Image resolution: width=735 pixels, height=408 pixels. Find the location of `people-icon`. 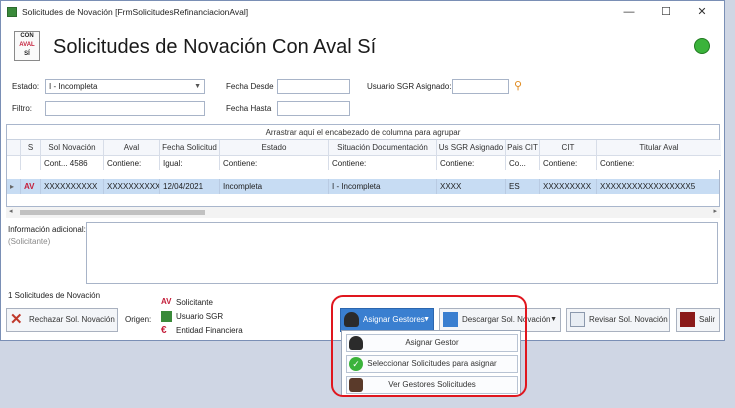

people-icon is located at coordinates (356, 385).